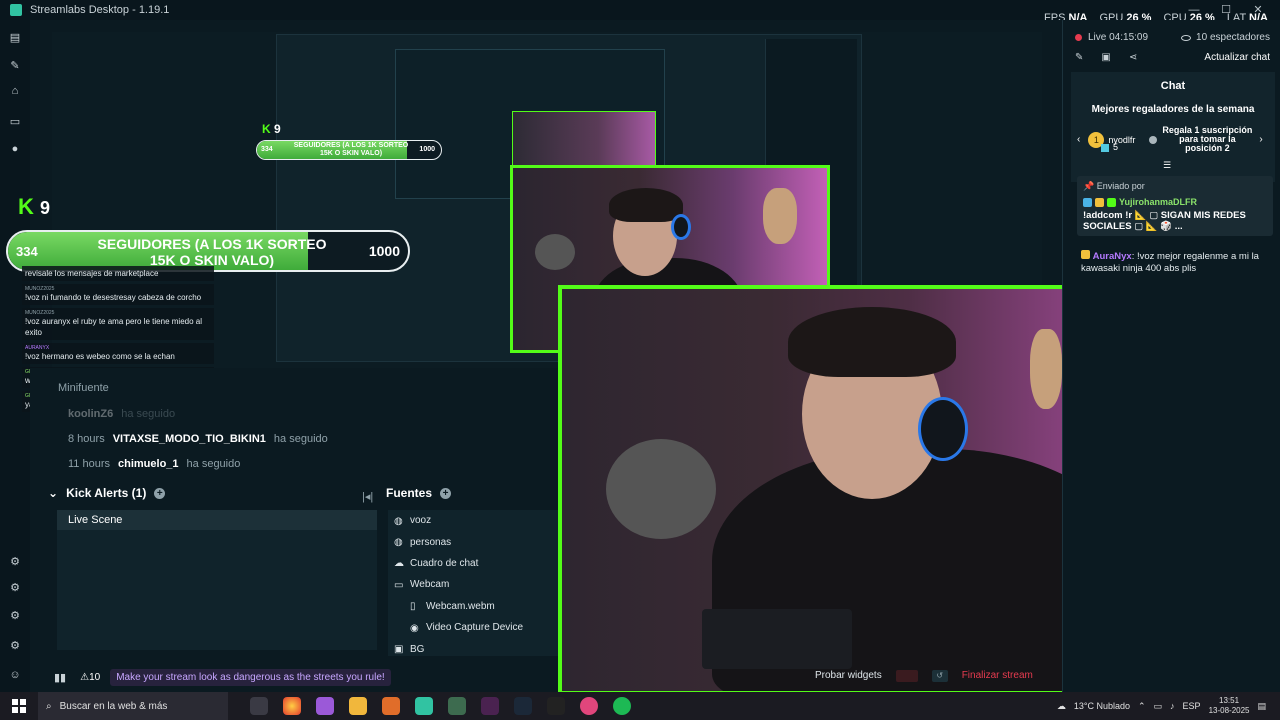 Image resolution: width=1280 pixels, height=720 pixels. Describe the element at coordinates (49, 706) in the screenshot. I see `search-icon: ⌕` at that location.